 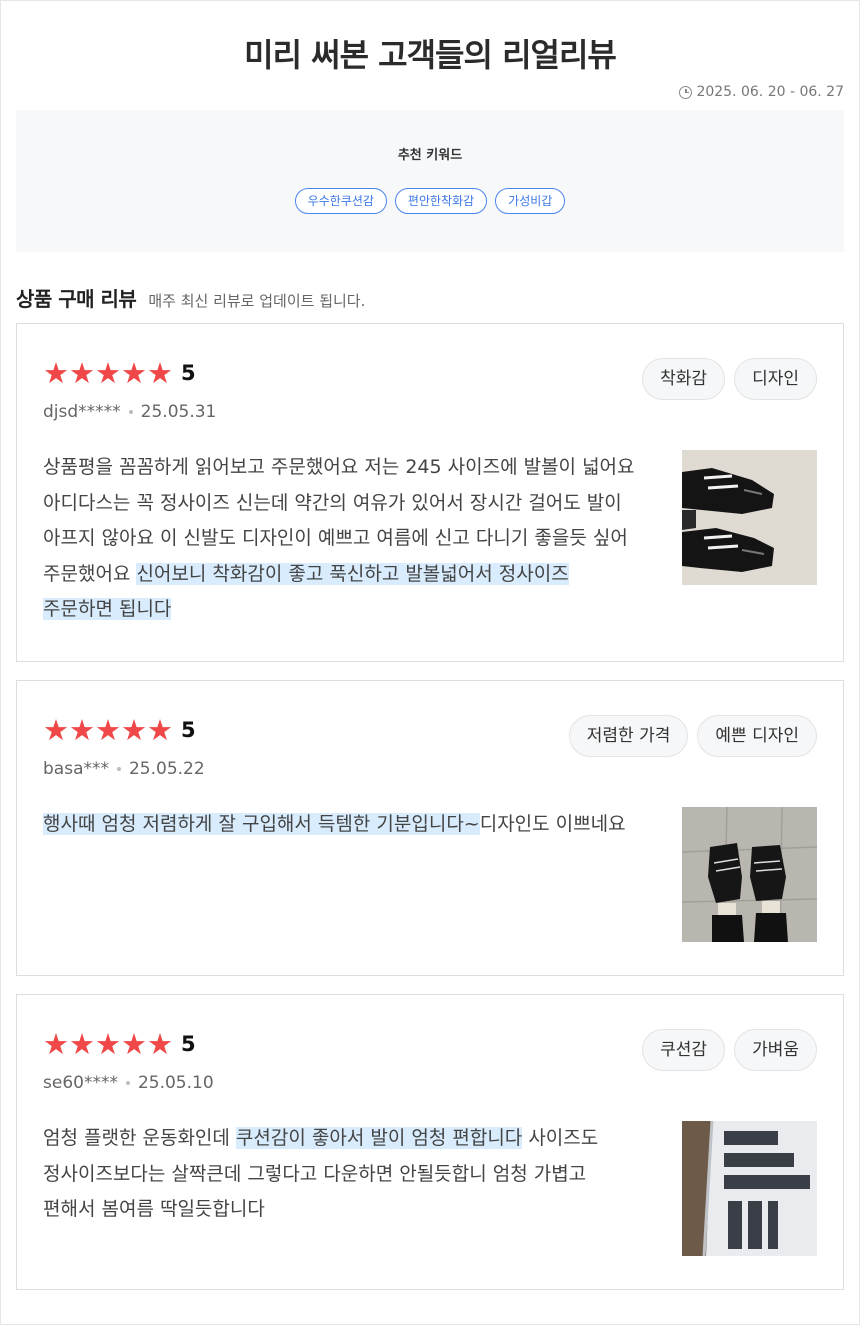 I want to click on keyword-chip: 가성비갑, so click(x=530, y=201).